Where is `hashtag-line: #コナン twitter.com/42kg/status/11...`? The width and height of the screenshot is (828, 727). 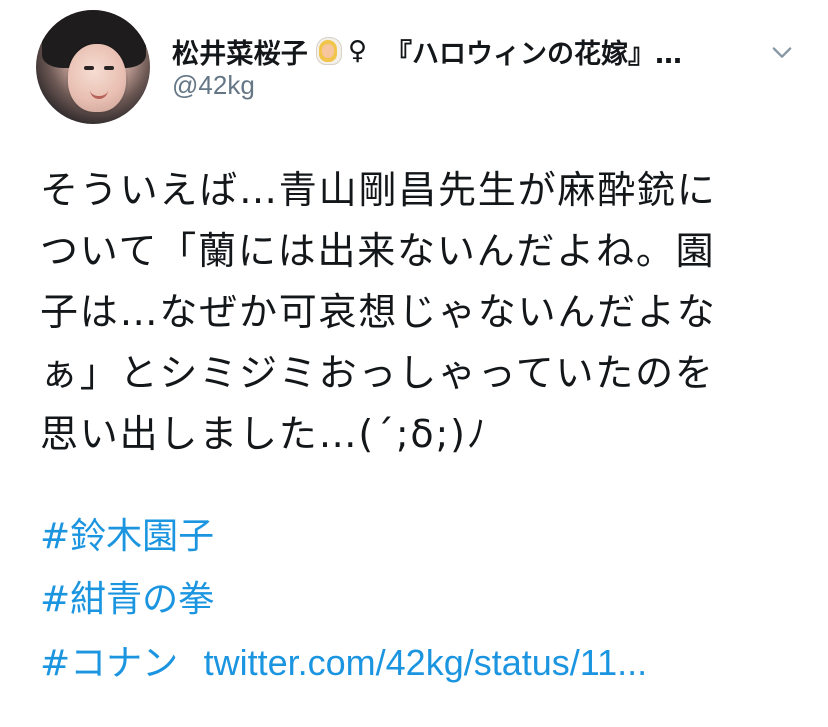
hashtag-line: #コナン twitter.com/42kg/status/11... is located at coordinates (425, 662).